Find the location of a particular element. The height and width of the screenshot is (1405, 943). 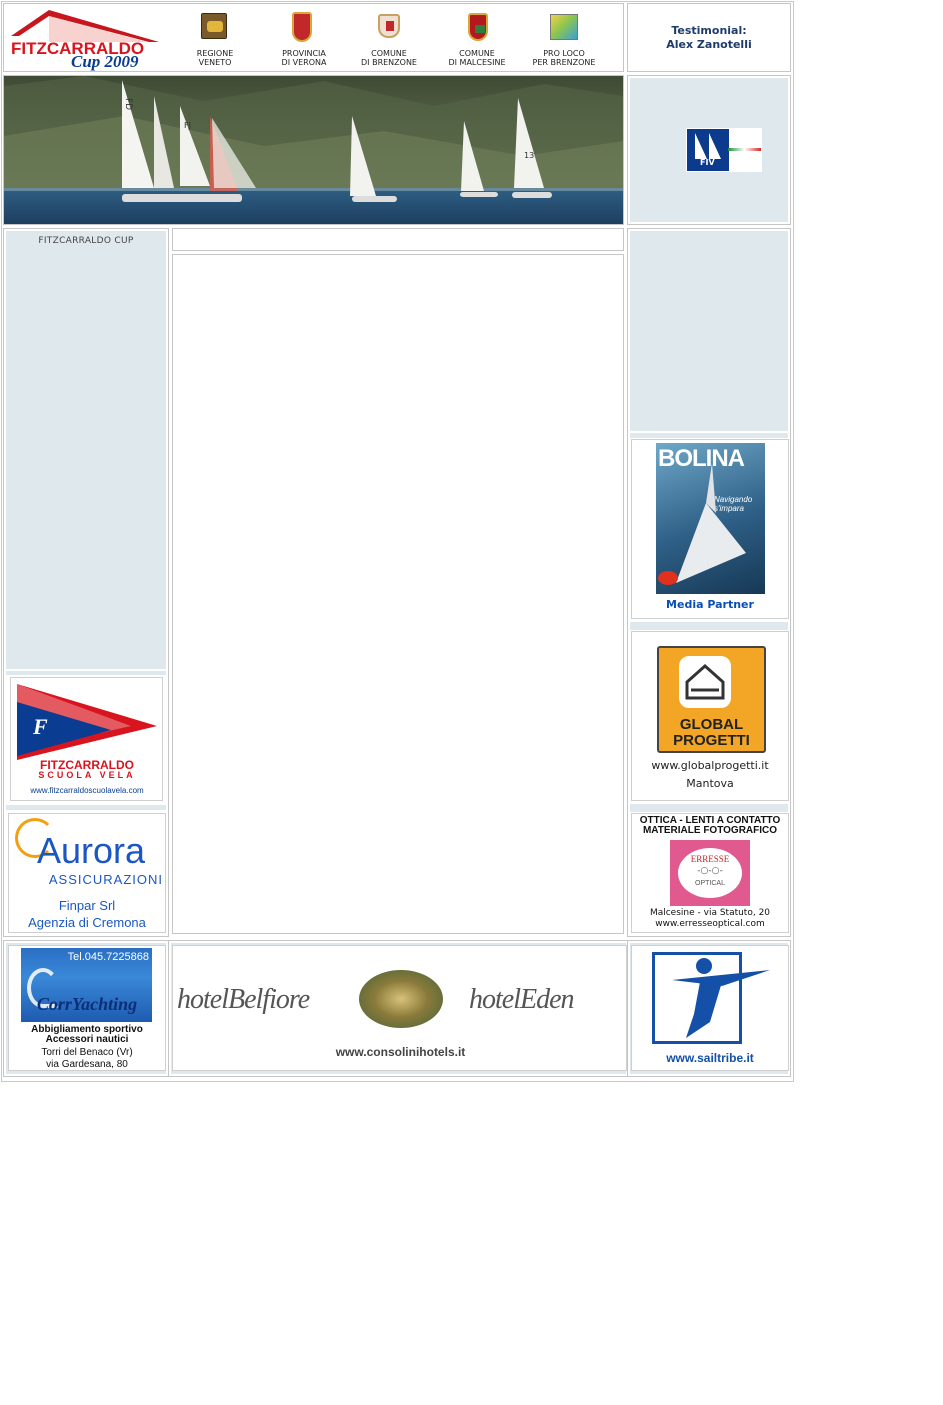

patron-line2: DI BRENZONE is located at coordinates (389, 62).